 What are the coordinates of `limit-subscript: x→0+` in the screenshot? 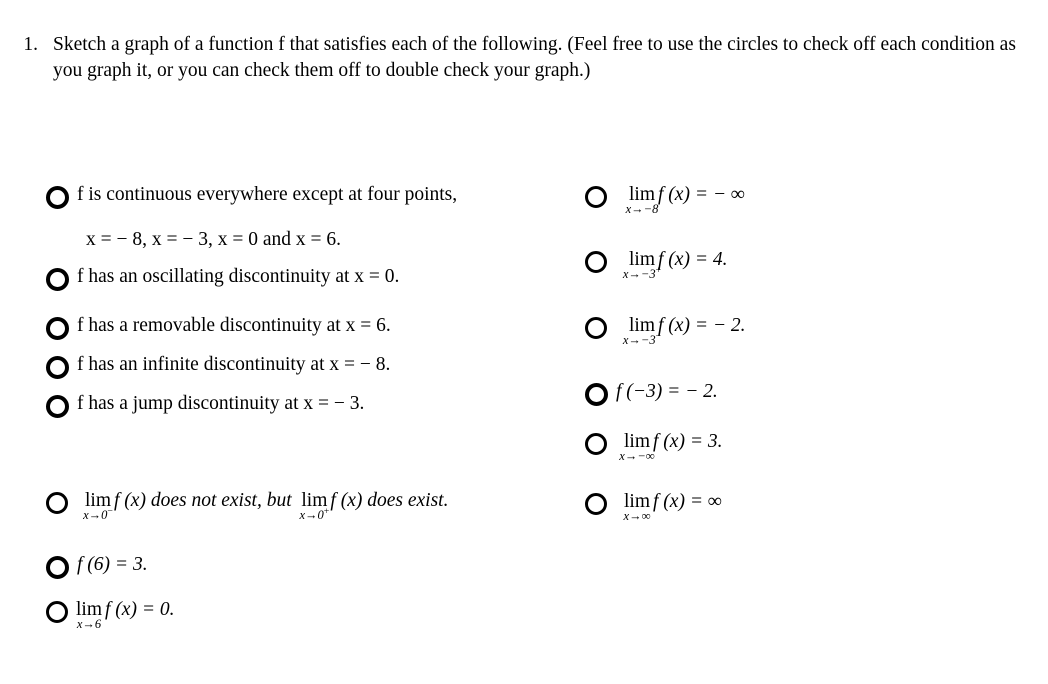 It's located at (314, 513).